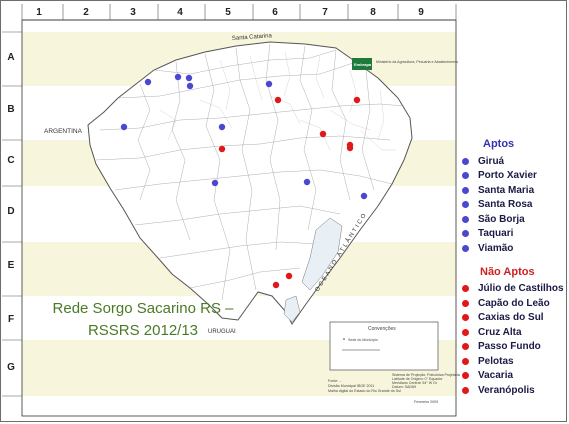  I want to click on source-line-2: Divisão Municipal IBGE 2011, so click(351, 386).